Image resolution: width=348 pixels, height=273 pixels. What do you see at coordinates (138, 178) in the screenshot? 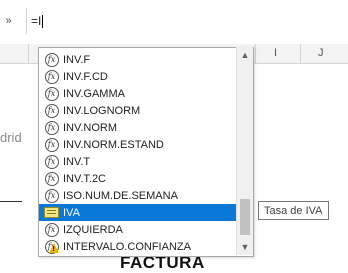
I see `autocomplete-item: fx INV.T.2C` at bounding box center [138, 178].